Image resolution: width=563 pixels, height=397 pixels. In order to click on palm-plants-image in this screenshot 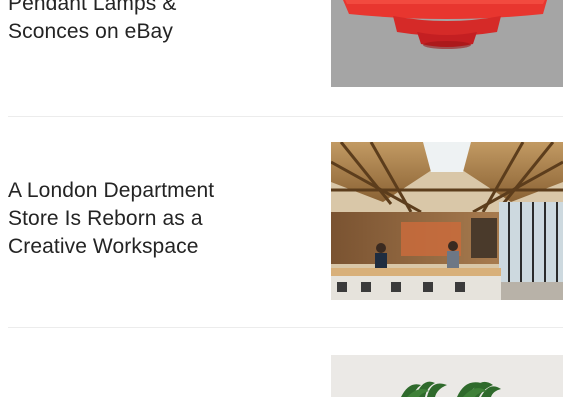, I will do `click(447, 376)`.